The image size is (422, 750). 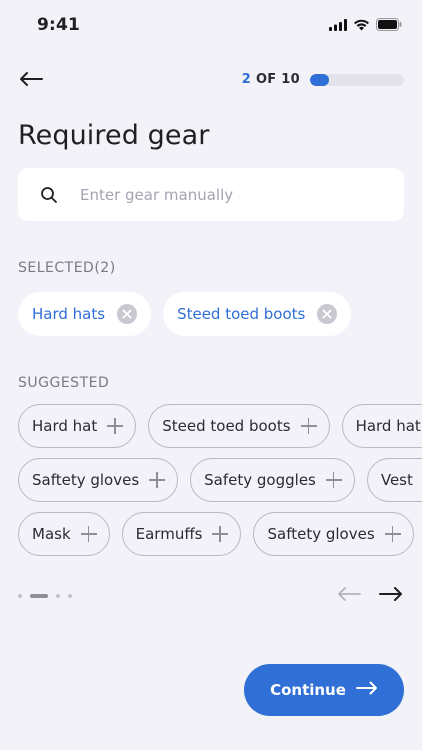 I want to click on suggested-chip-label: Vest, so click(x=396, y=480).